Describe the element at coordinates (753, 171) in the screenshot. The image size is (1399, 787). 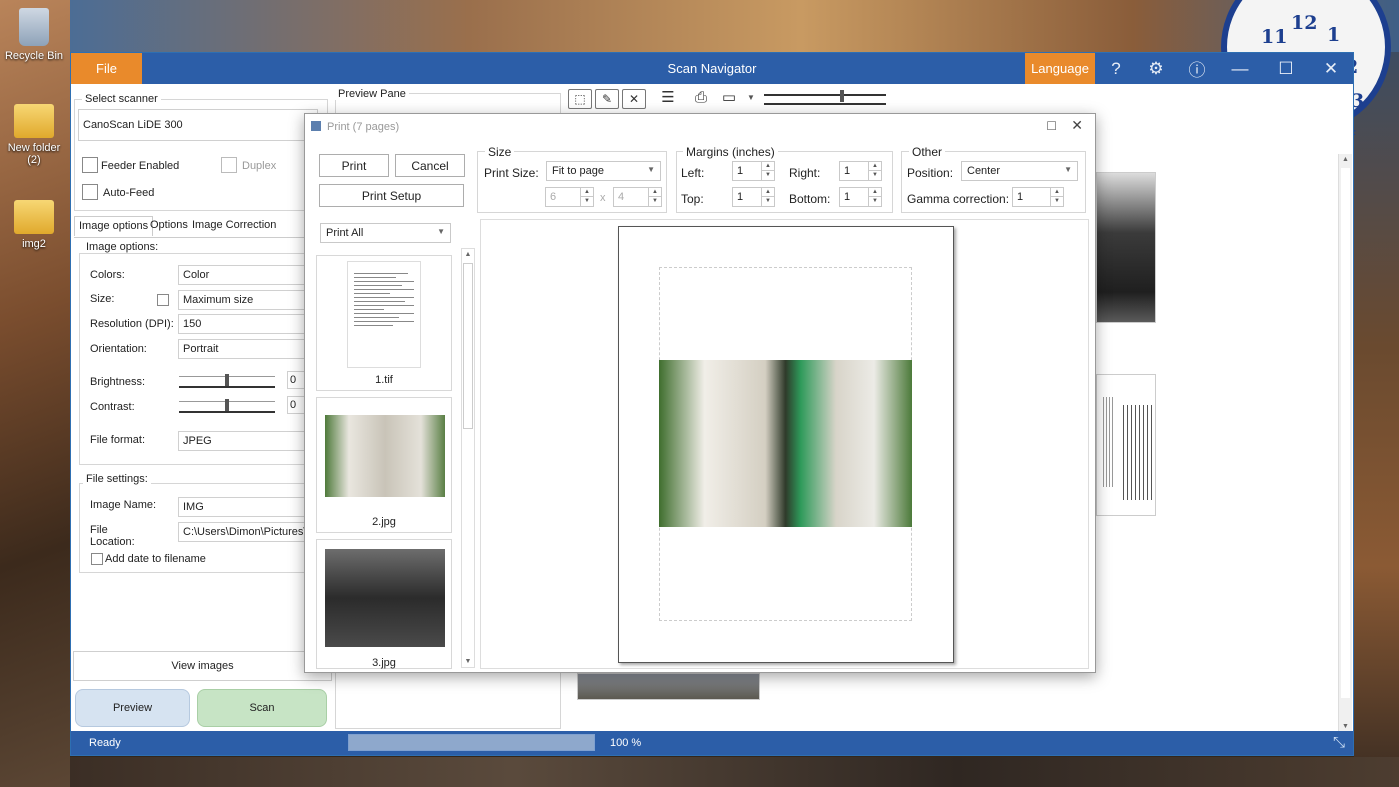
I see `left-margin-spinner: 1 ▲ ▼` at that location.